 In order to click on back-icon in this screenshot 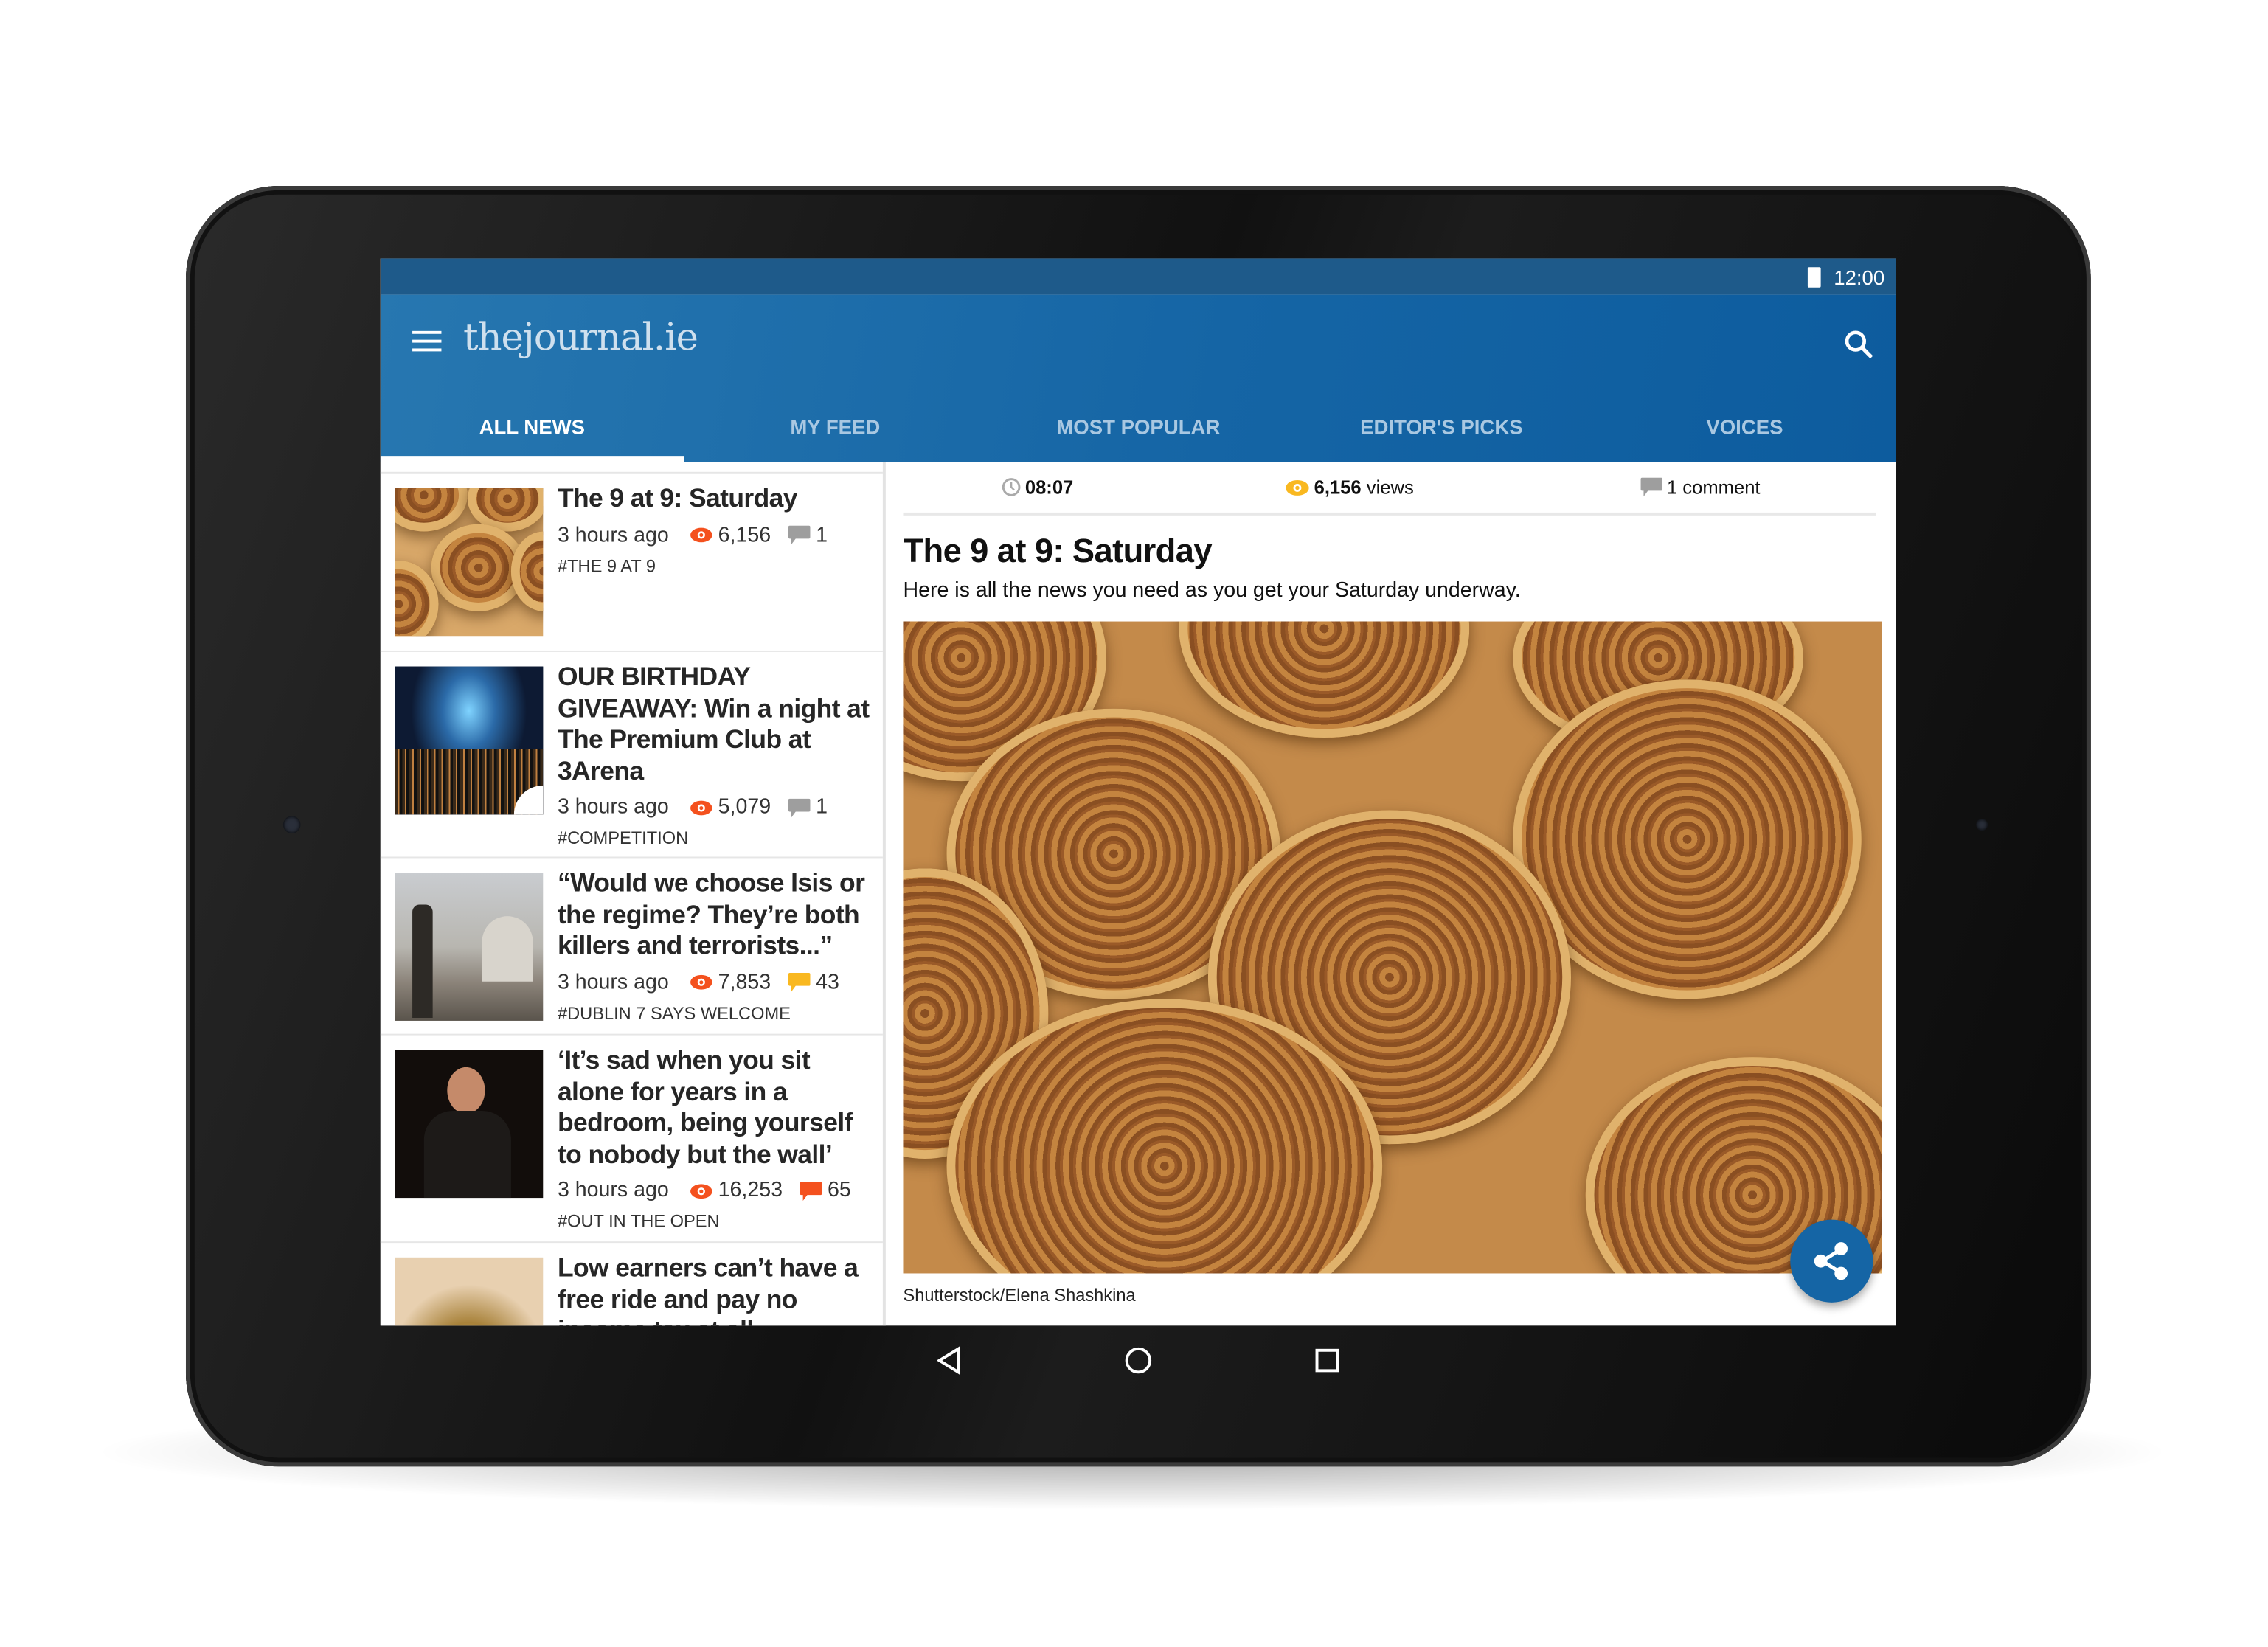, I will do `click(949, 1360)`.